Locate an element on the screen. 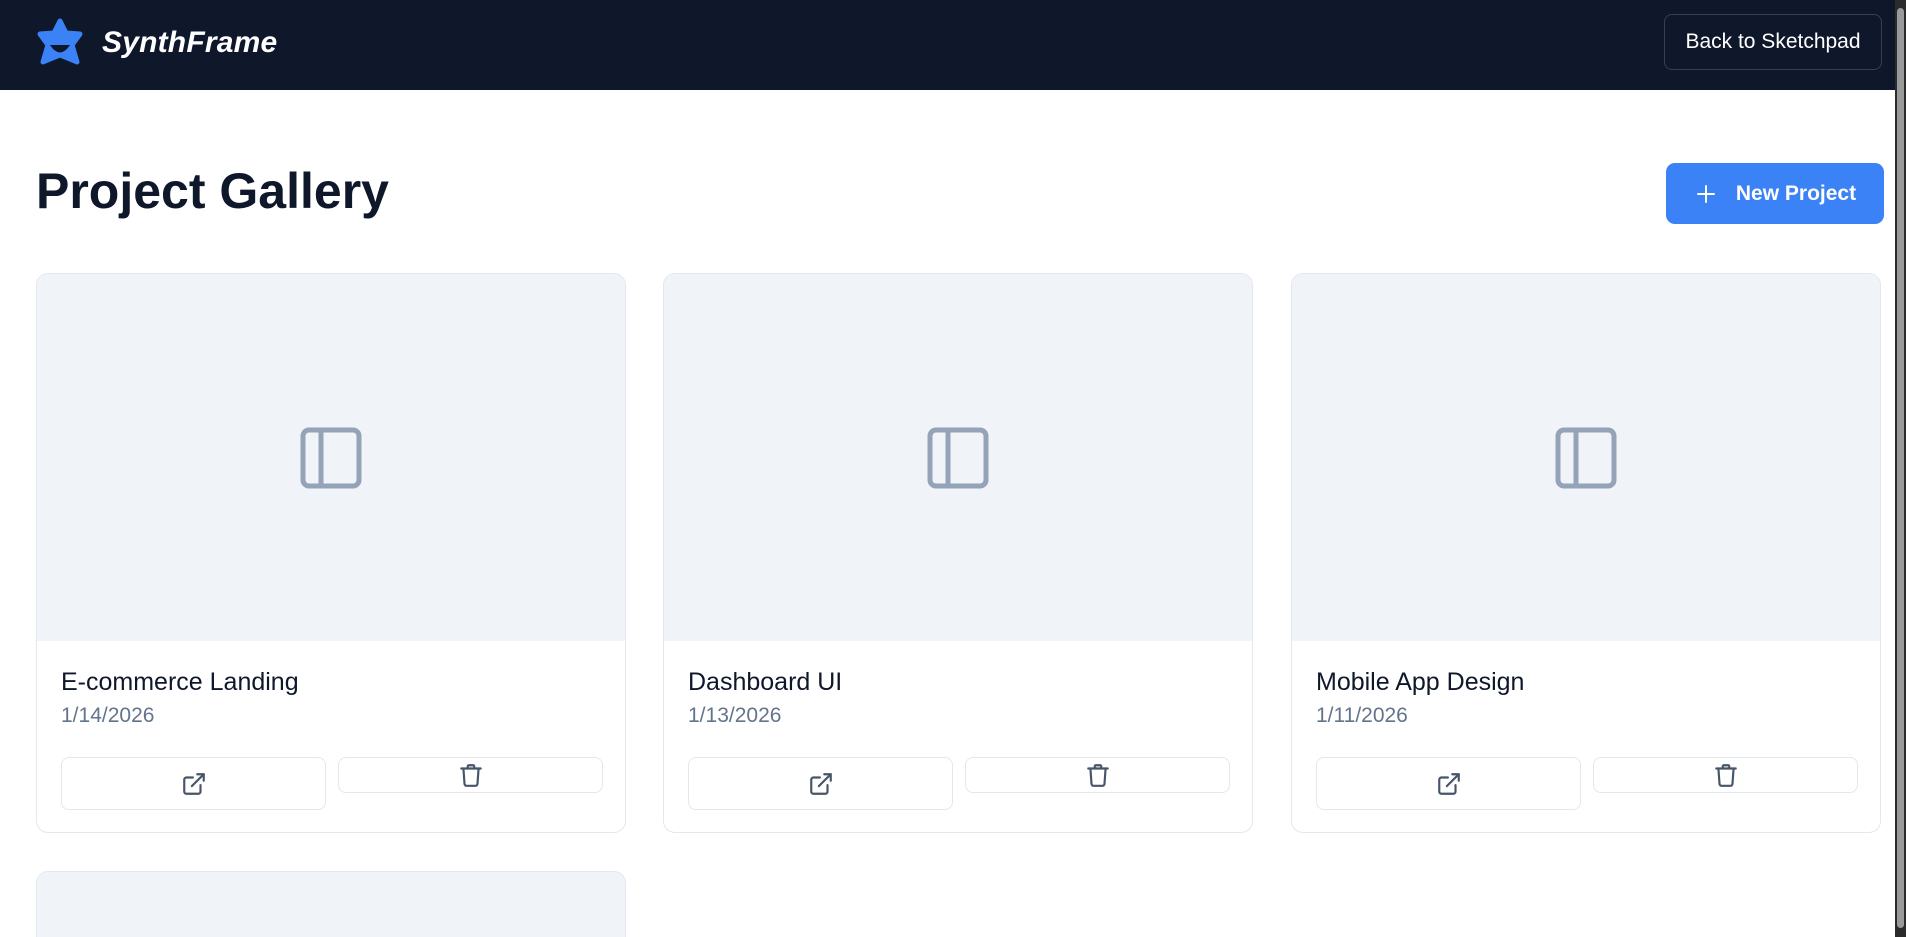  project-date: 1/13/2026 is located at coordinates (735, 715).